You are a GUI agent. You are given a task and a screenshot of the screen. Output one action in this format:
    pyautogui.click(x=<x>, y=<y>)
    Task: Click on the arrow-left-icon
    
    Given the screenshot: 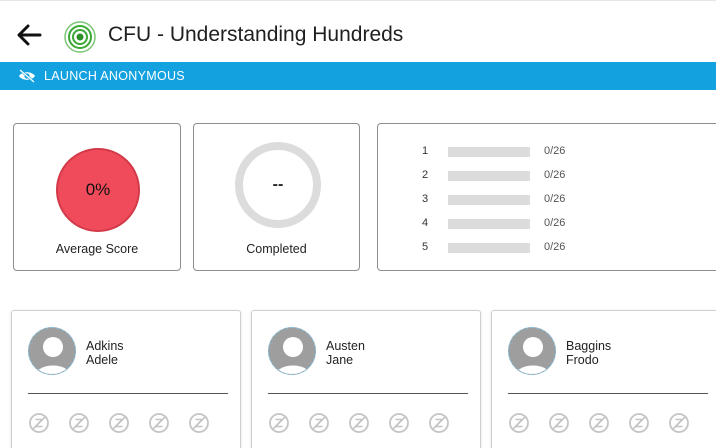 What is the action you would take?
    pyautogui.click(x=29, y=35)
    